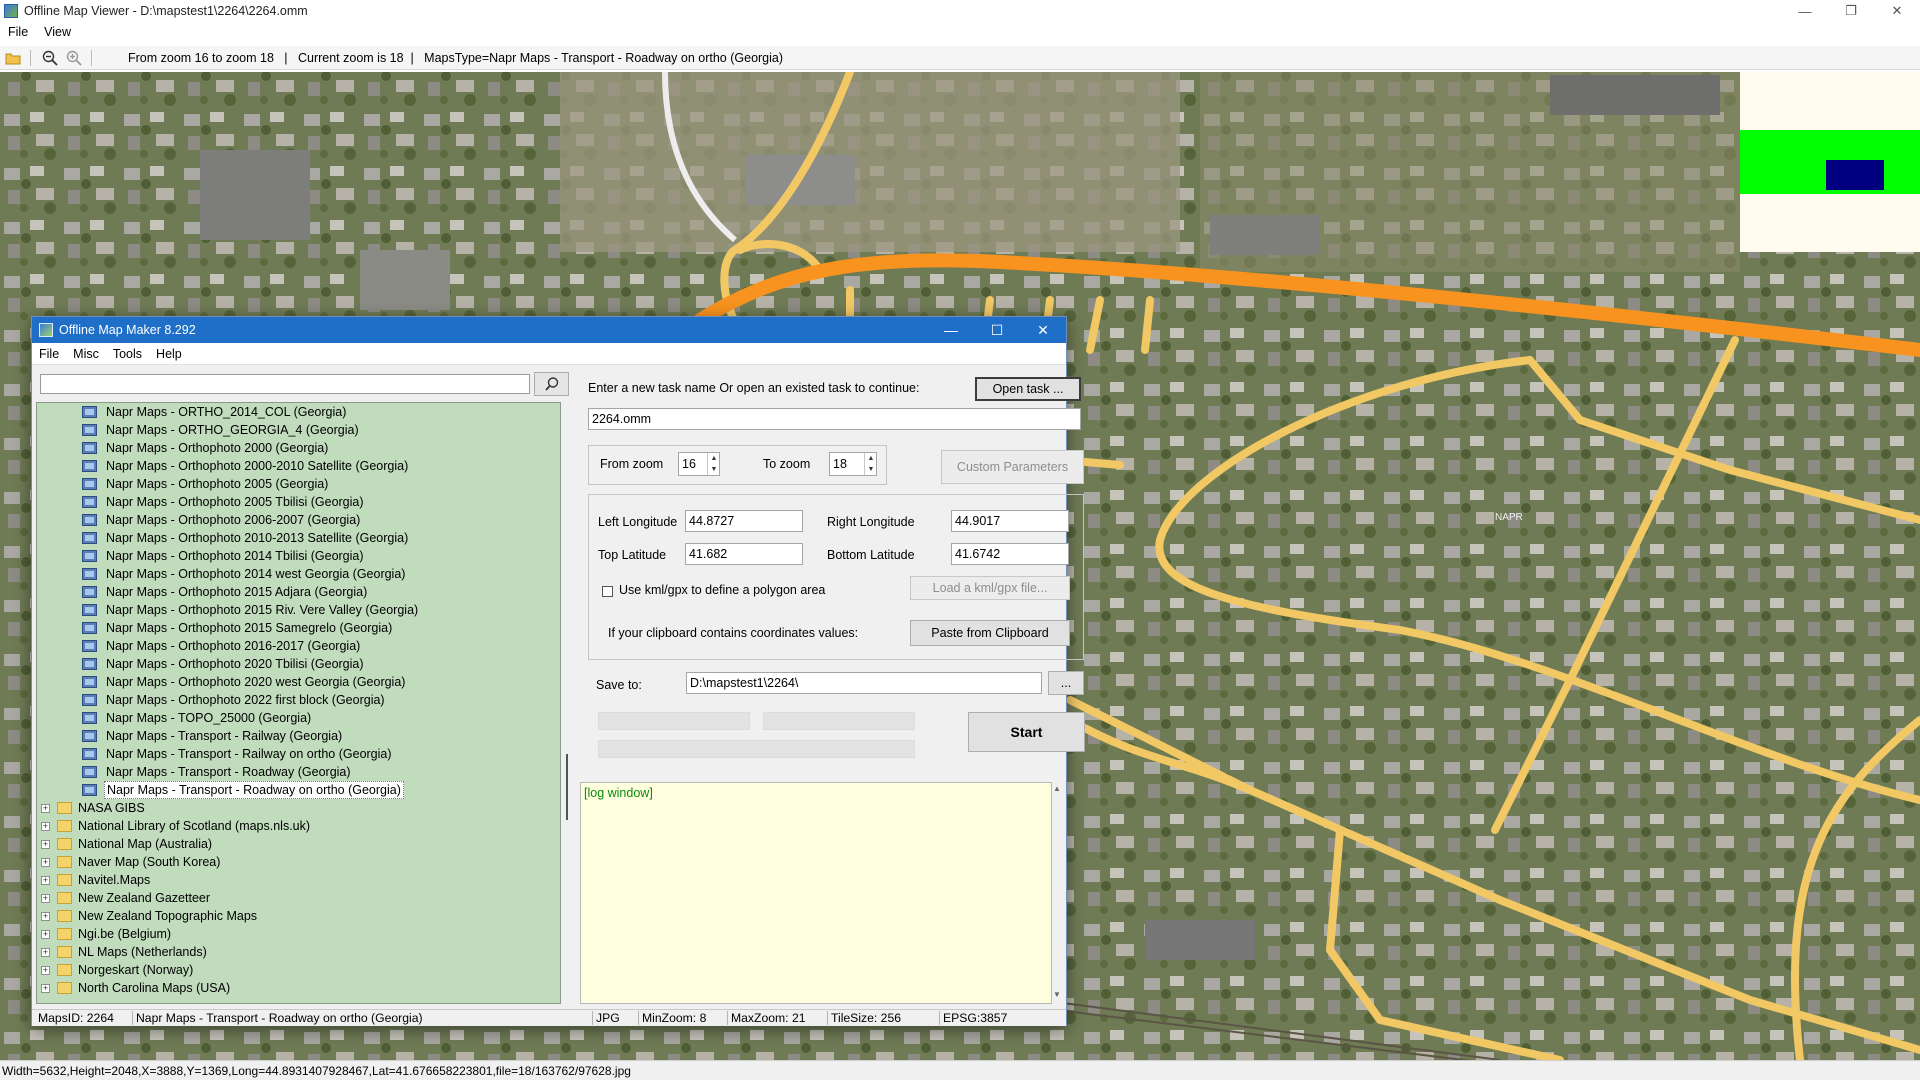 Image resolution: width=1920 pixels, height=1080 pixels. What do you see at coordinates (298, 898) in the screenshot?
I see `tree-folder: + New Zealand Gazetteer` at bounding box center [298, 898].